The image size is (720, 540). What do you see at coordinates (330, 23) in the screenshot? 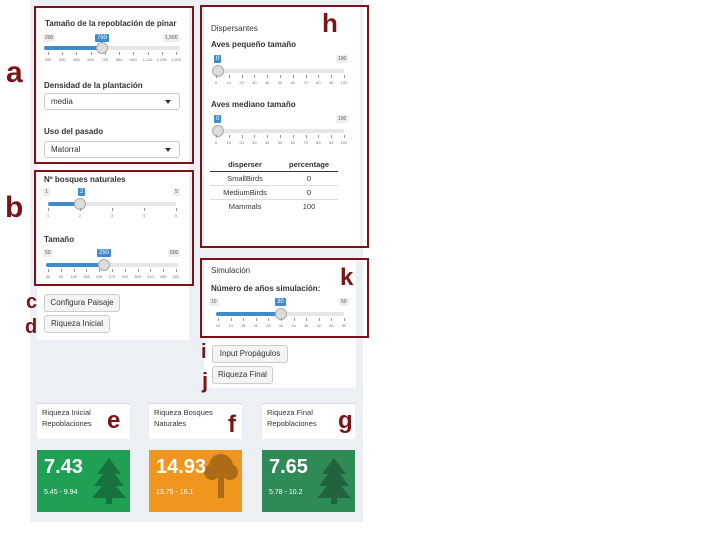
I see `annotation-label-h: h` at bounding box center [330, 23].